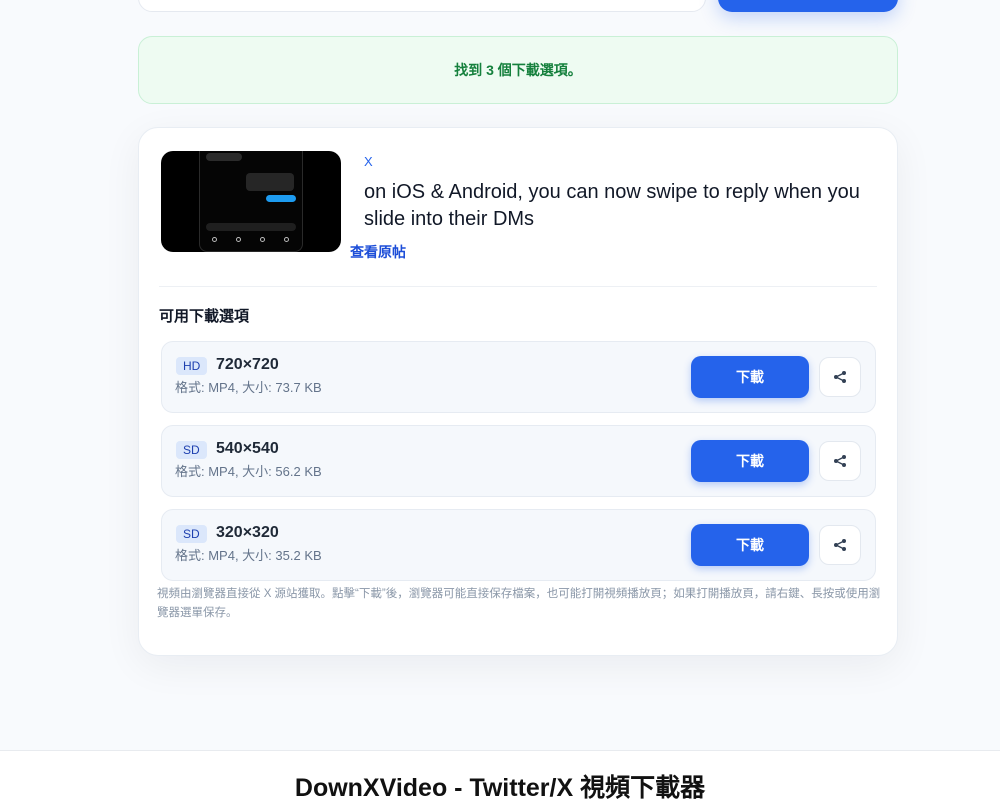  What do you see at coordinates (518, 377) in the screenshot?
I see `download-option: HD 720×720 格式: MP4, 大小: 73.7 KB 下載` at bounding box center [518, 377].